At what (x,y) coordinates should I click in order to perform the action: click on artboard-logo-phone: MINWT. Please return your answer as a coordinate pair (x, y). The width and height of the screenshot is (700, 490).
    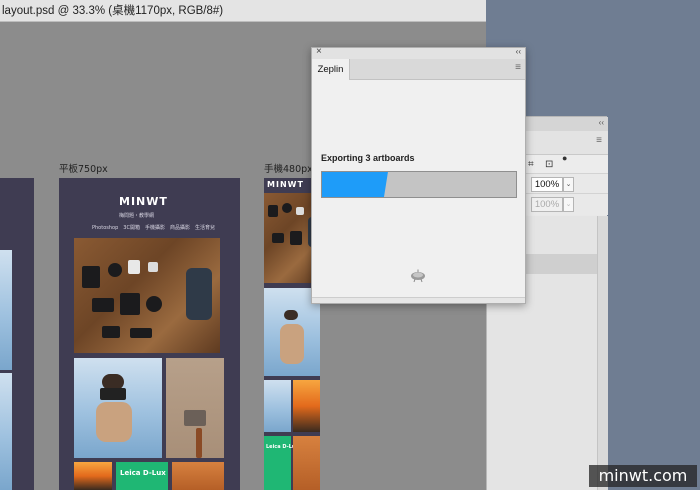
    Looking at the image, I should click on (285, 184).